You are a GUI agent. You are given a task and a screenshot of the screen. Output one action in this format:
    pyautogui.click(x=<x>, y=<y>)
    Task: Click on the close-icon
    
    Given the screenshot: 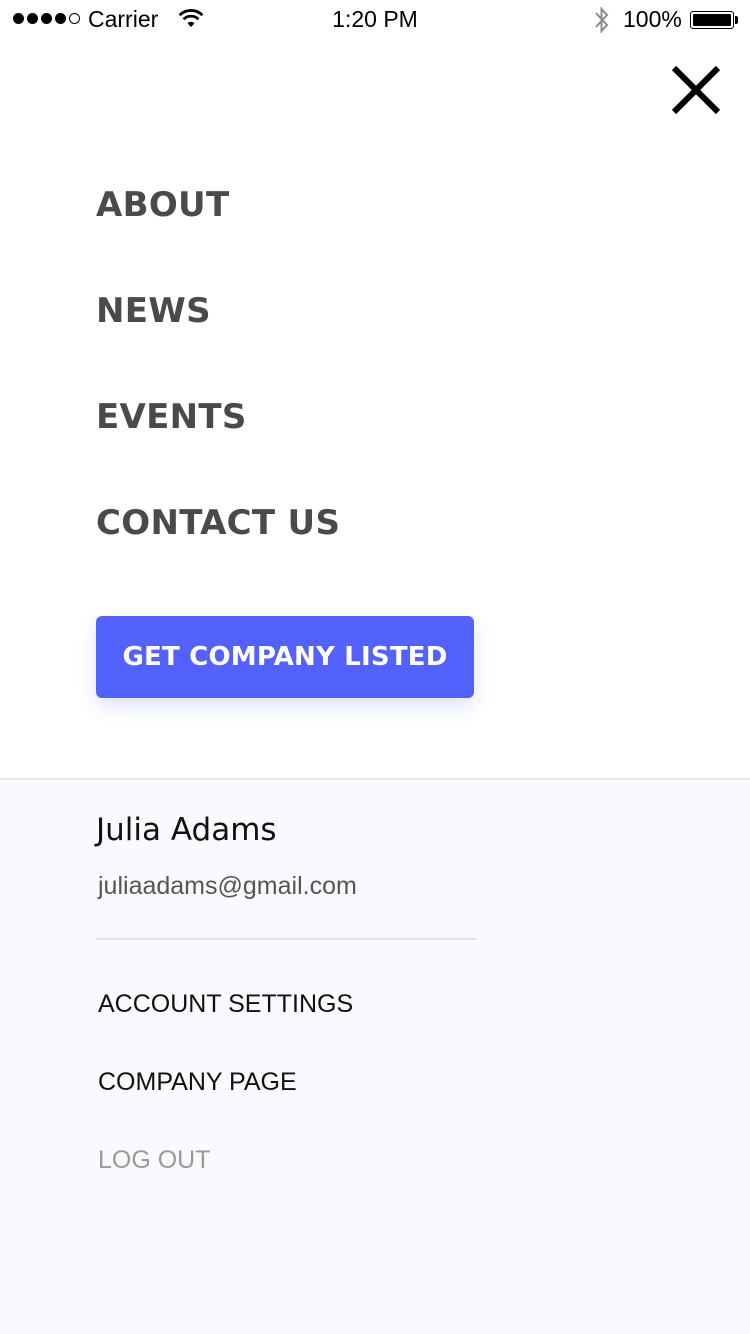 What is the action you would take?
    pyautogui.click(x=696, y=90)
    